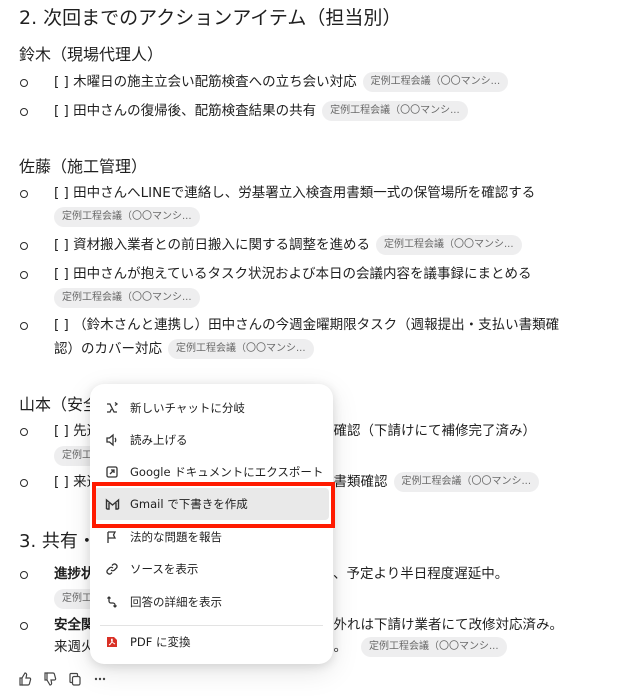 Image resolution: width=628 pixels, height=696 pixels. I want to click on item-text: [ ] 木曜日の施主立会い配筋検査への立ち会い対応, so click(205, 82).